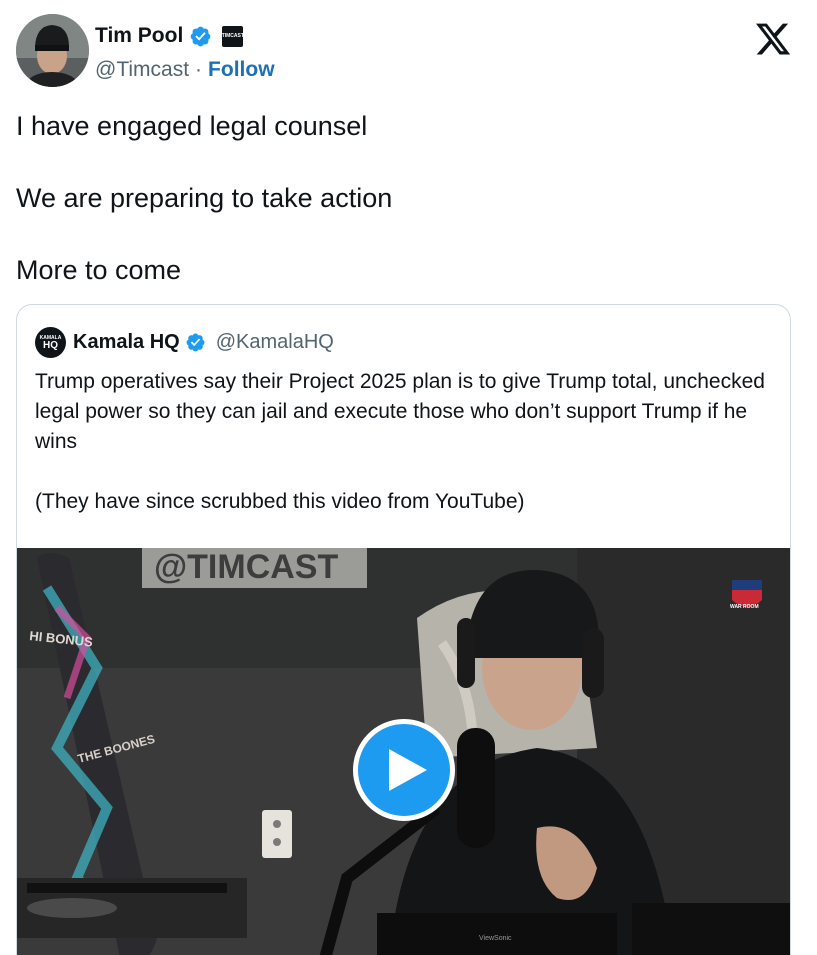 The width and height of the screenshot is (817, 955). What do you see at coordinates (204, 198) in the screenshot?
I see `tweet-line: We are preparing to take action` at bounding box center [204, 198].